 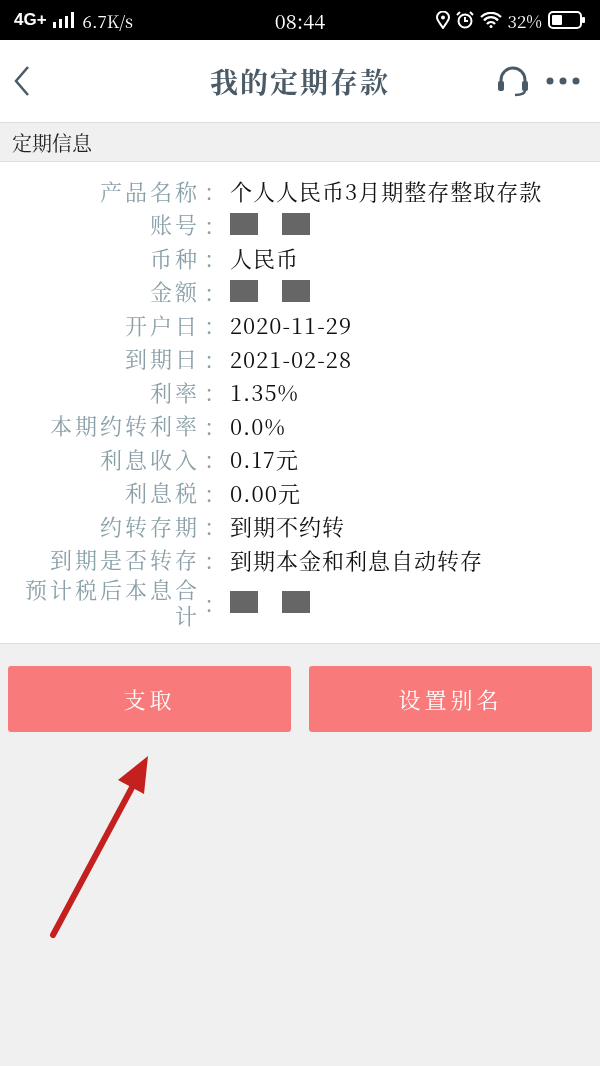 What do you see at coordinates (149, 190) in the screenshot?
I see `field-label: 产品名称` at bounding box center [149, 190].